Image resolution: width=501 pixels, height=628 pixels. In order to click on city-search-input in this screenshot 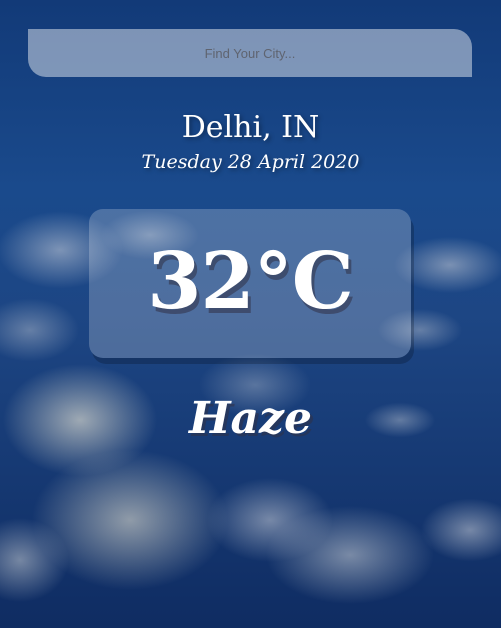, I will do `click(250, 53)`.